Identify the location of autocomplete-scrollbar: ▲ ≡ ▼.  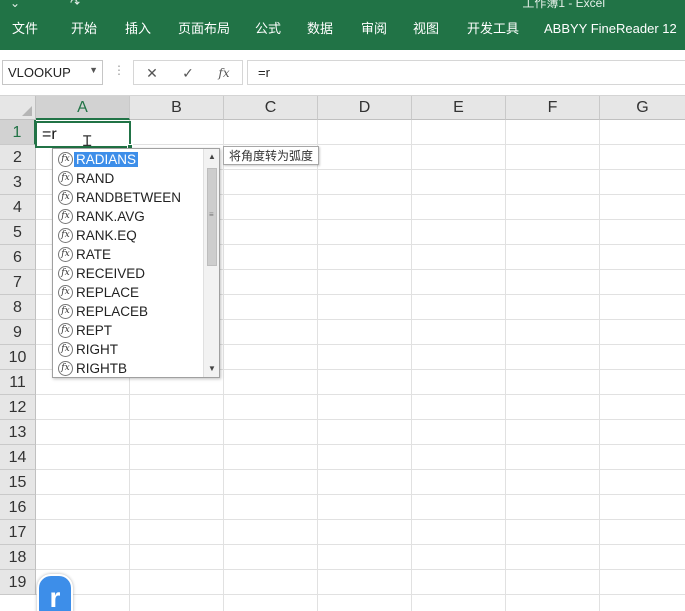
(211, 263).